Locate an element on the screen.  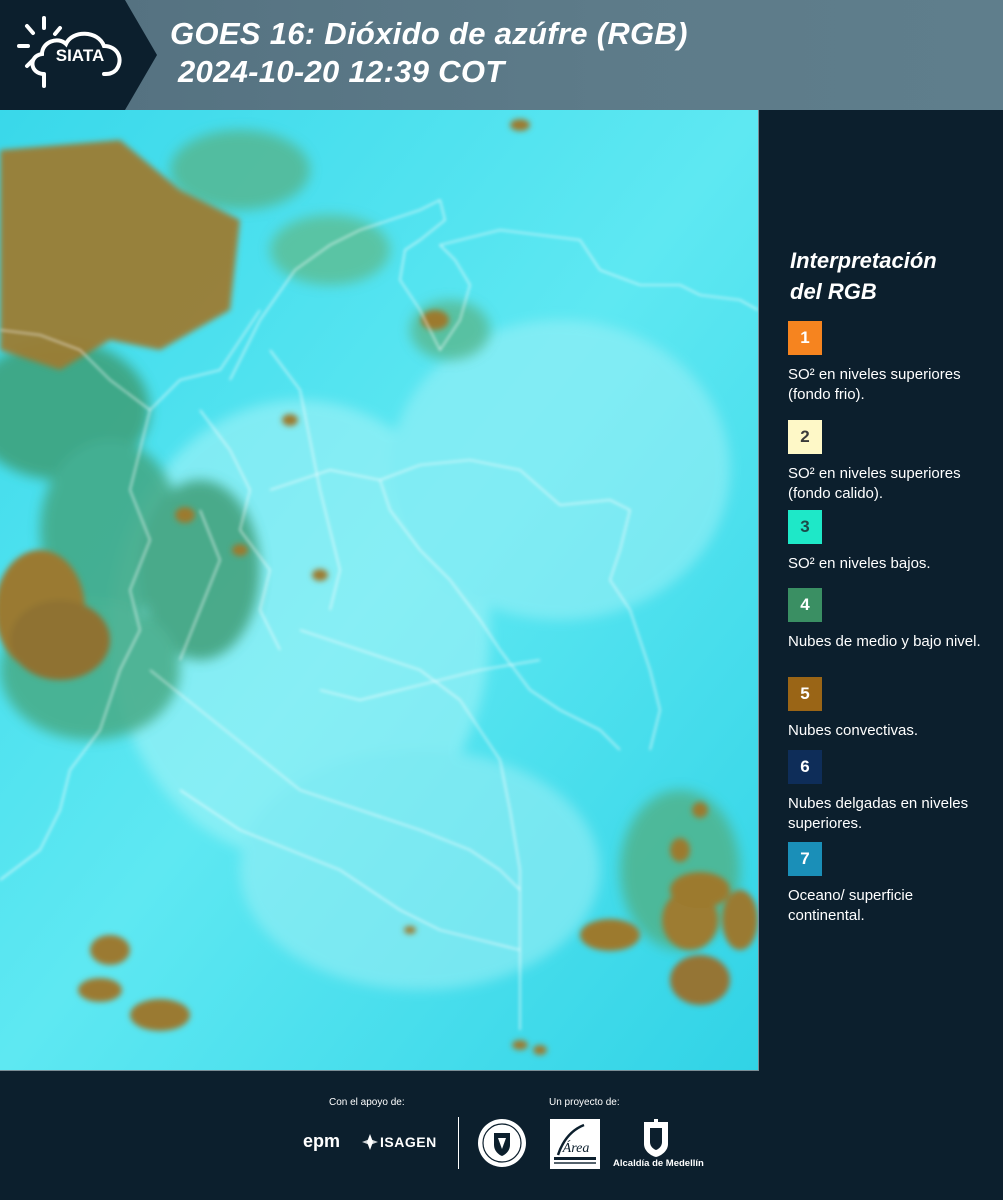
legend-swatch: 1 is located at coordinates (805, 338).